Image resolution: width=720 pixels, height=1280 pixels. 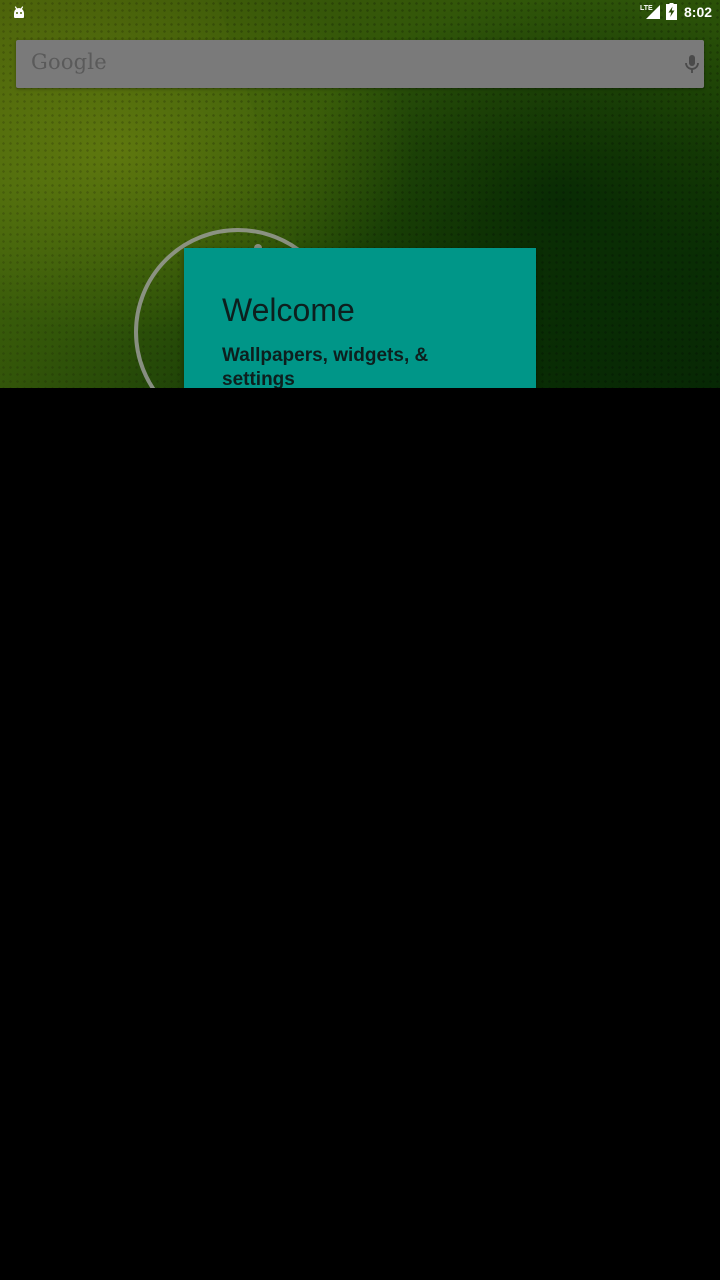 What do you see at coordinates (671, 11) in the screenshot?
I see `battery-charging-icon` at bounding box center [671, 11].